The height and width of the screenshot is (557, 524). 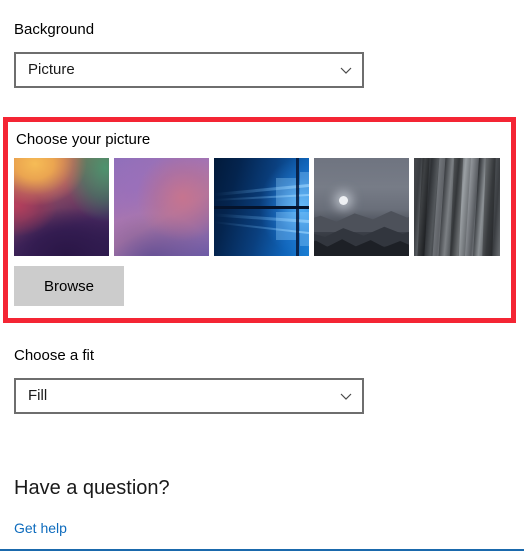 I want to click on hero-horizon-split, so click(x=261, y=207).